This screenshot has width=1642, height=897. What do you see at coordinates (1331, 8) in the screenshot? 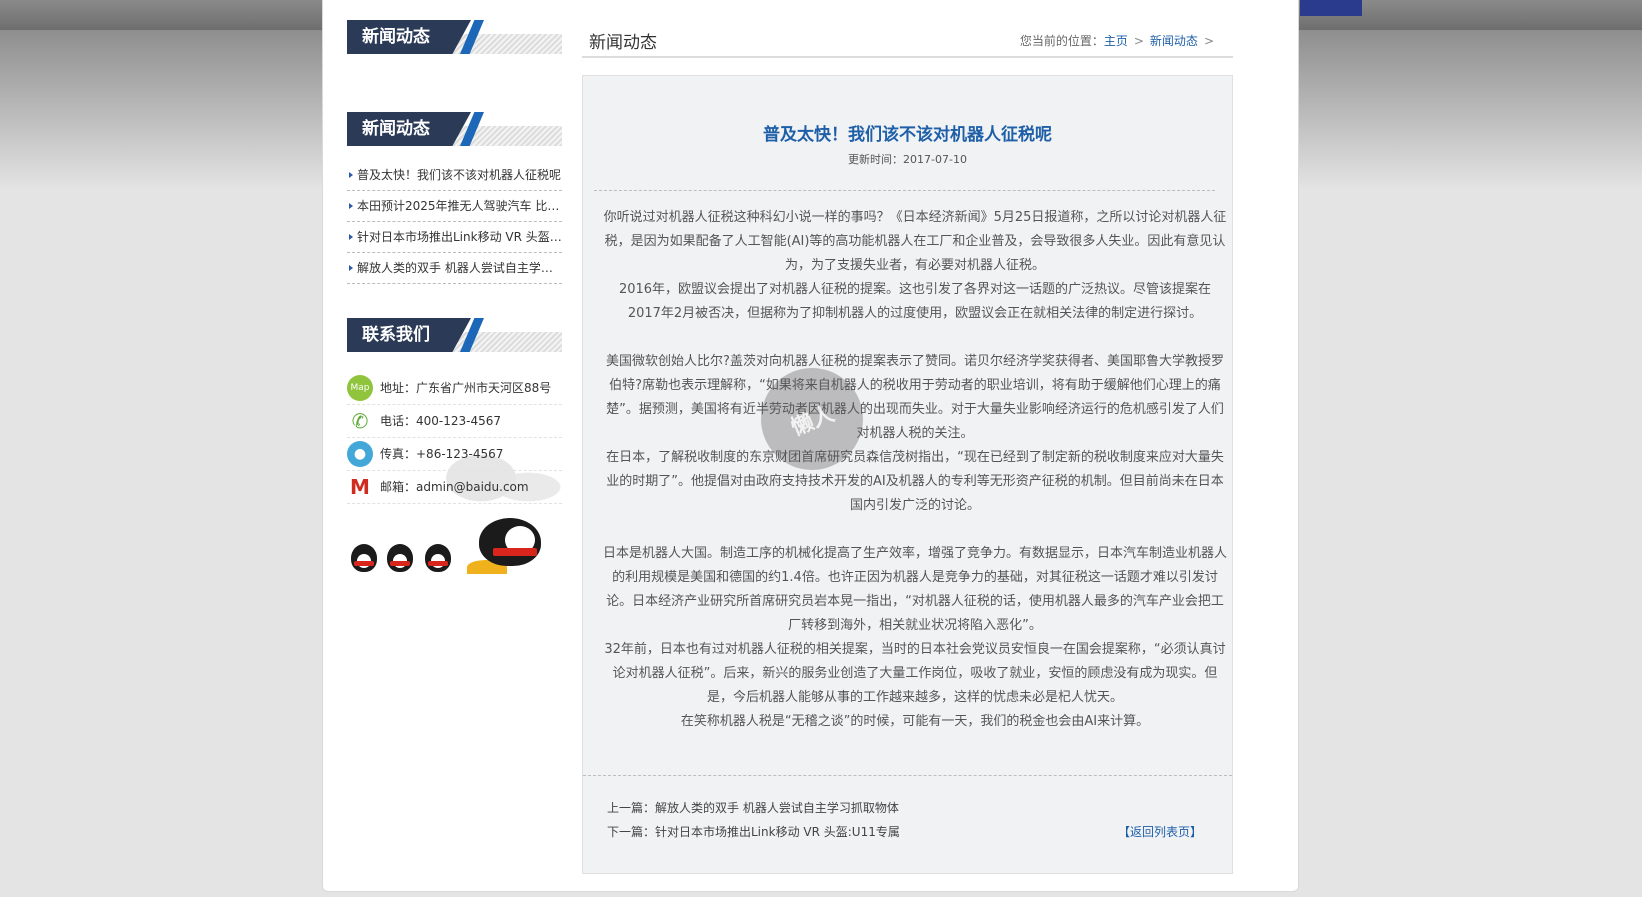
I see `banner-accent` at bounding box center [1331, 8].